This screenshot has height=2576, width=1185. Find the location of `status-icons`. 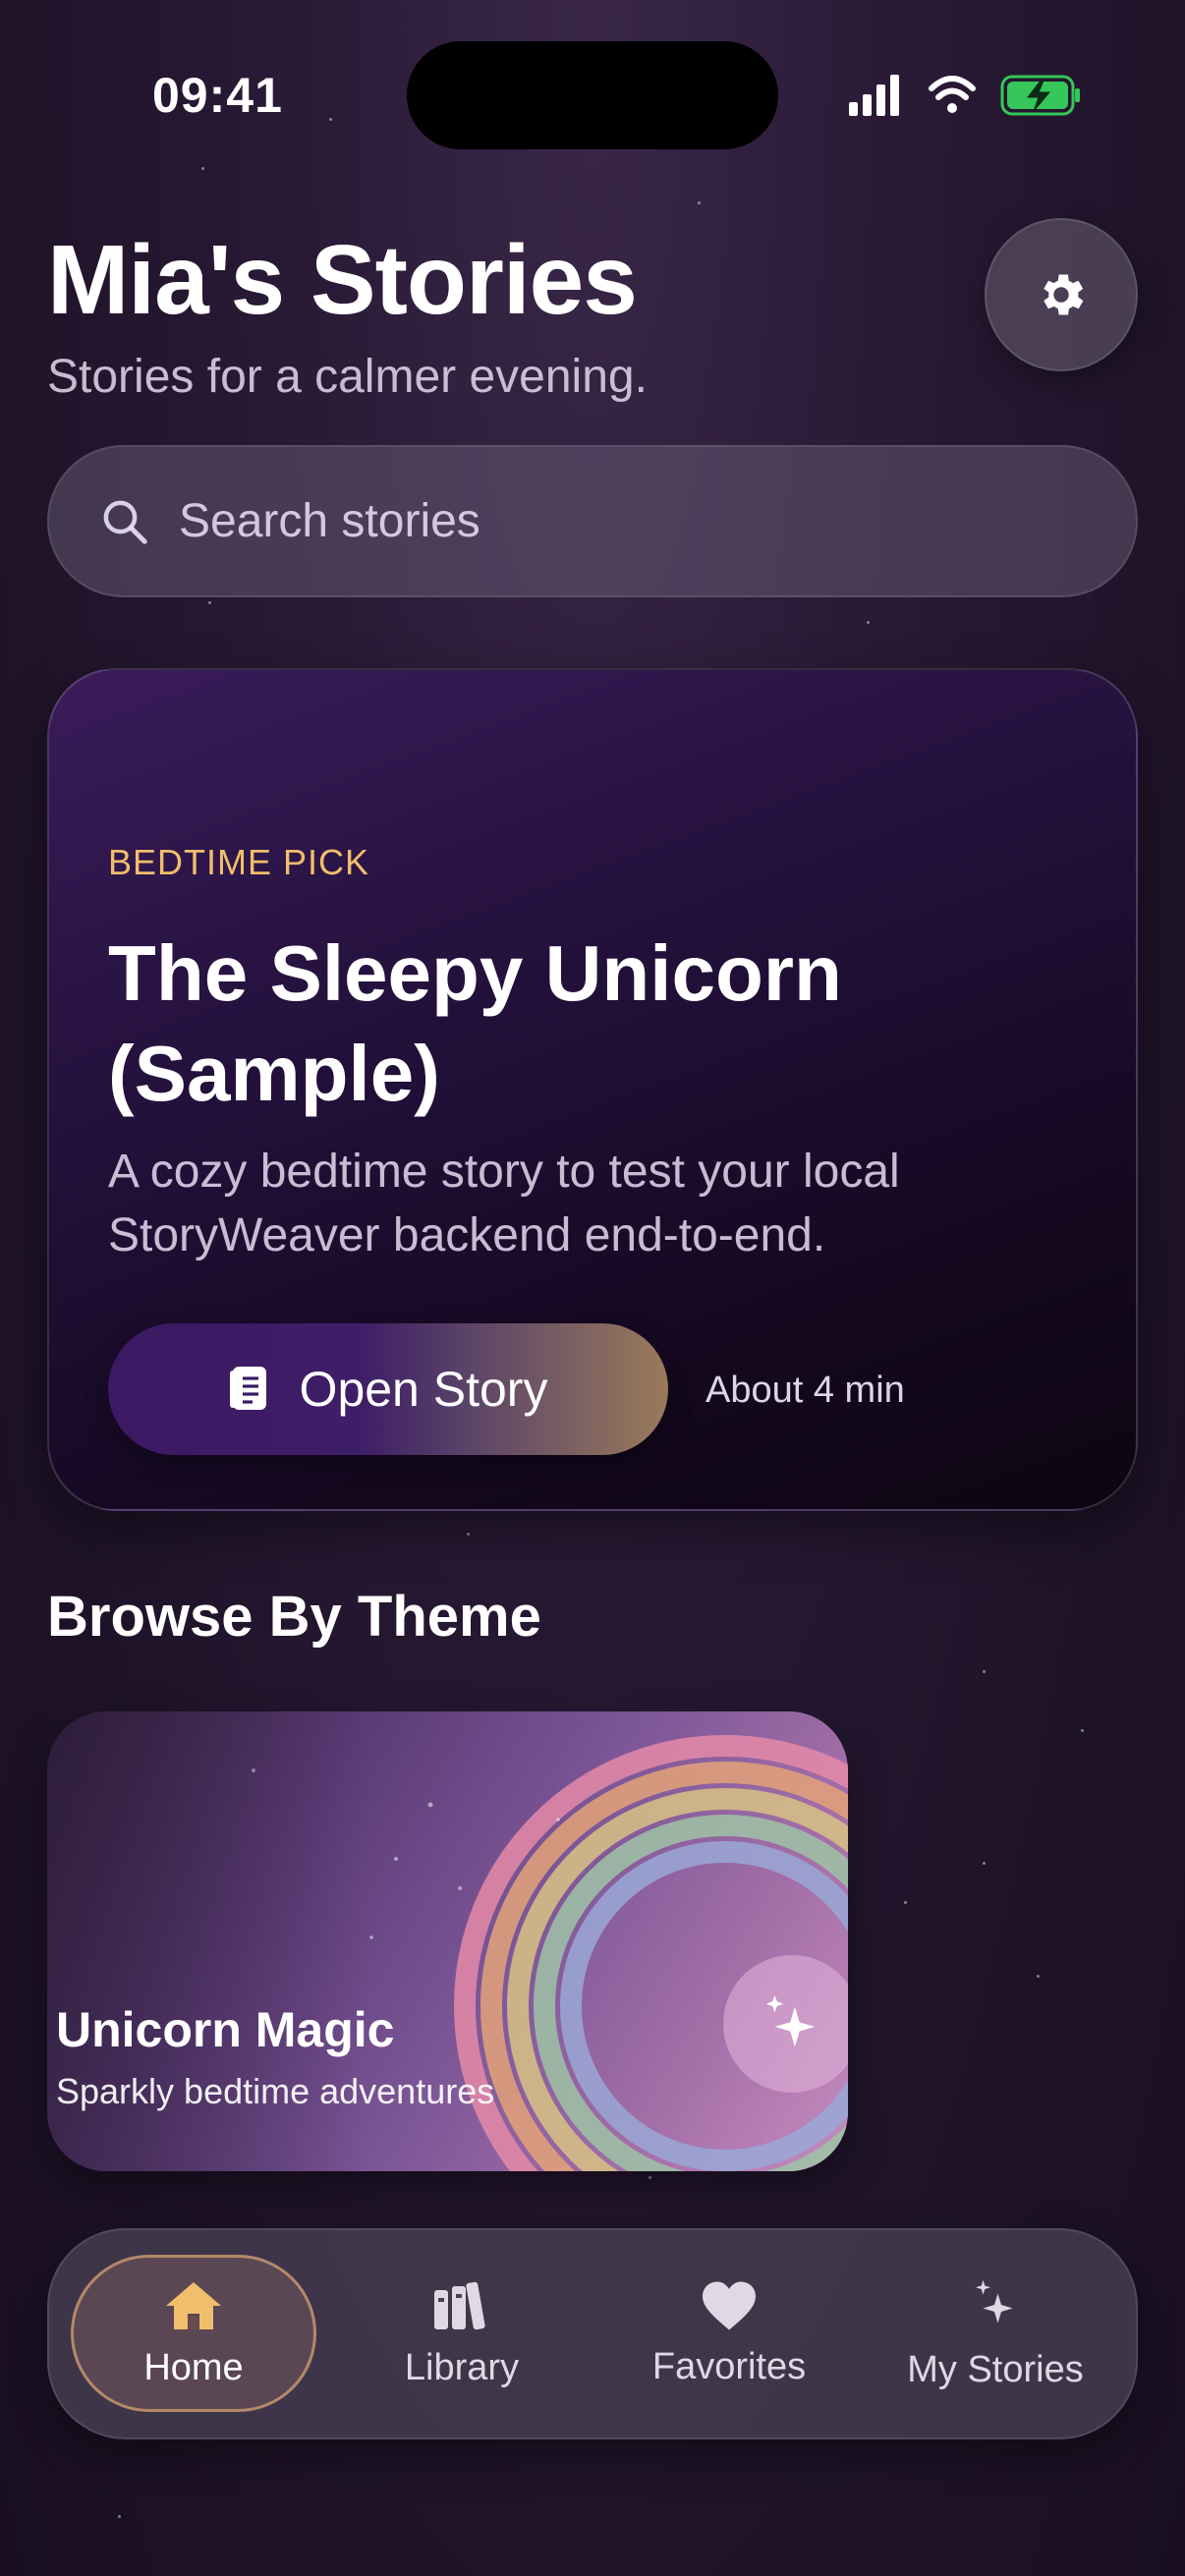

status-icons is located at coordinates (965, 95).